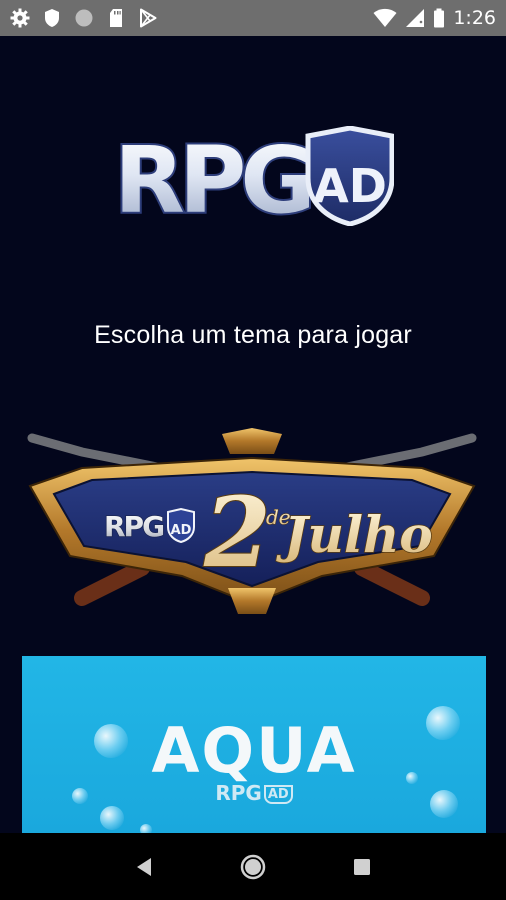 This screenshot has width=506, height=900. I want to click on recents-icon, so click(361, 866).